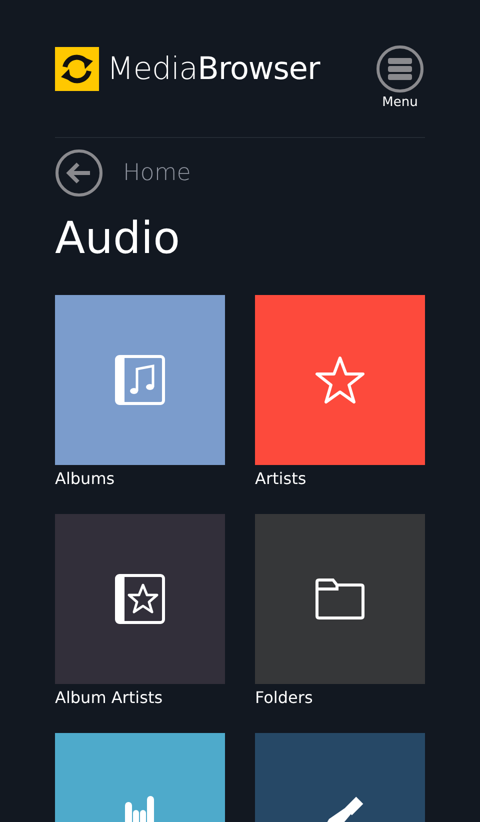 The height and width of the screenshot is (822, 480). What do you see at coordinates (85, 478) in the screenshot?
I see `tile-label: Albums` at bounding box center [85, 478].